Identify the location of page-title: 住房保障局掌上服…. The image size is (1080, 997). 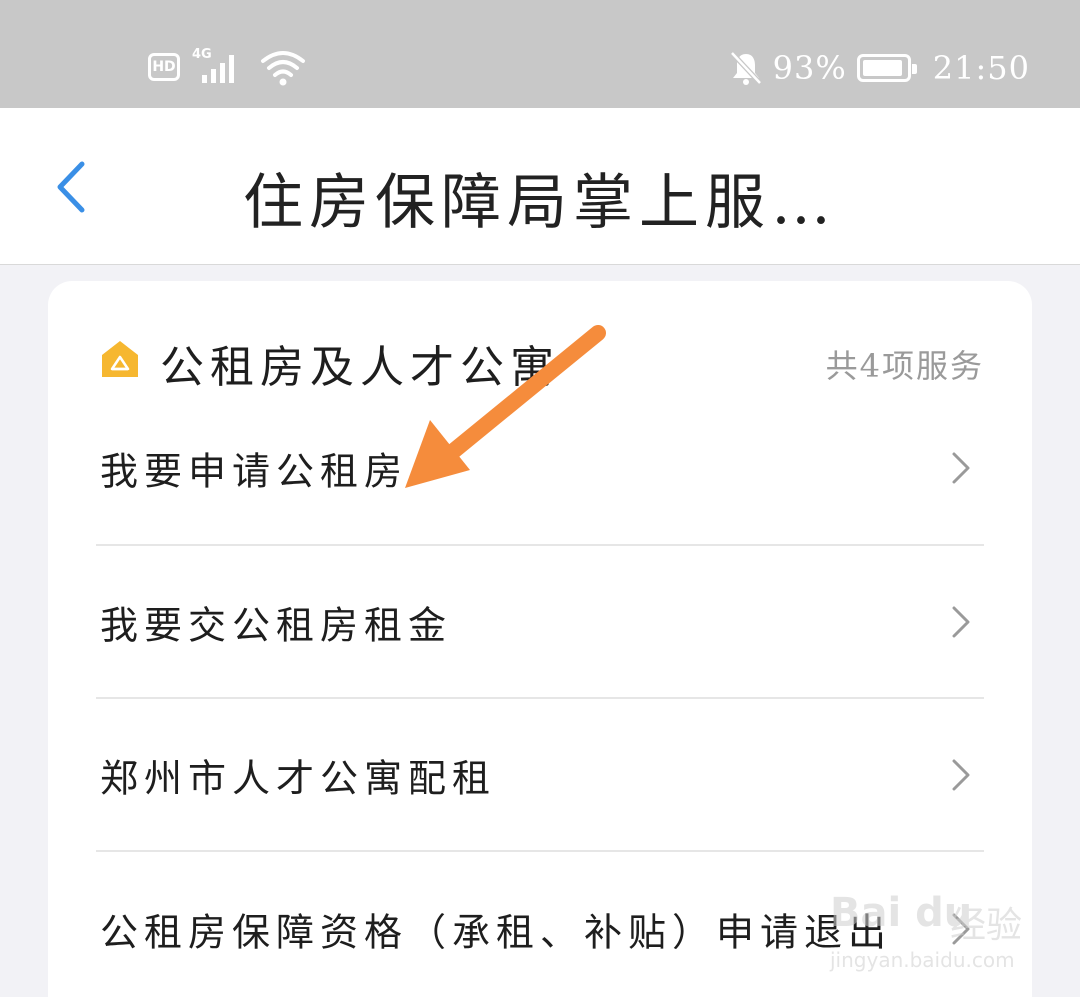
(540, 203).